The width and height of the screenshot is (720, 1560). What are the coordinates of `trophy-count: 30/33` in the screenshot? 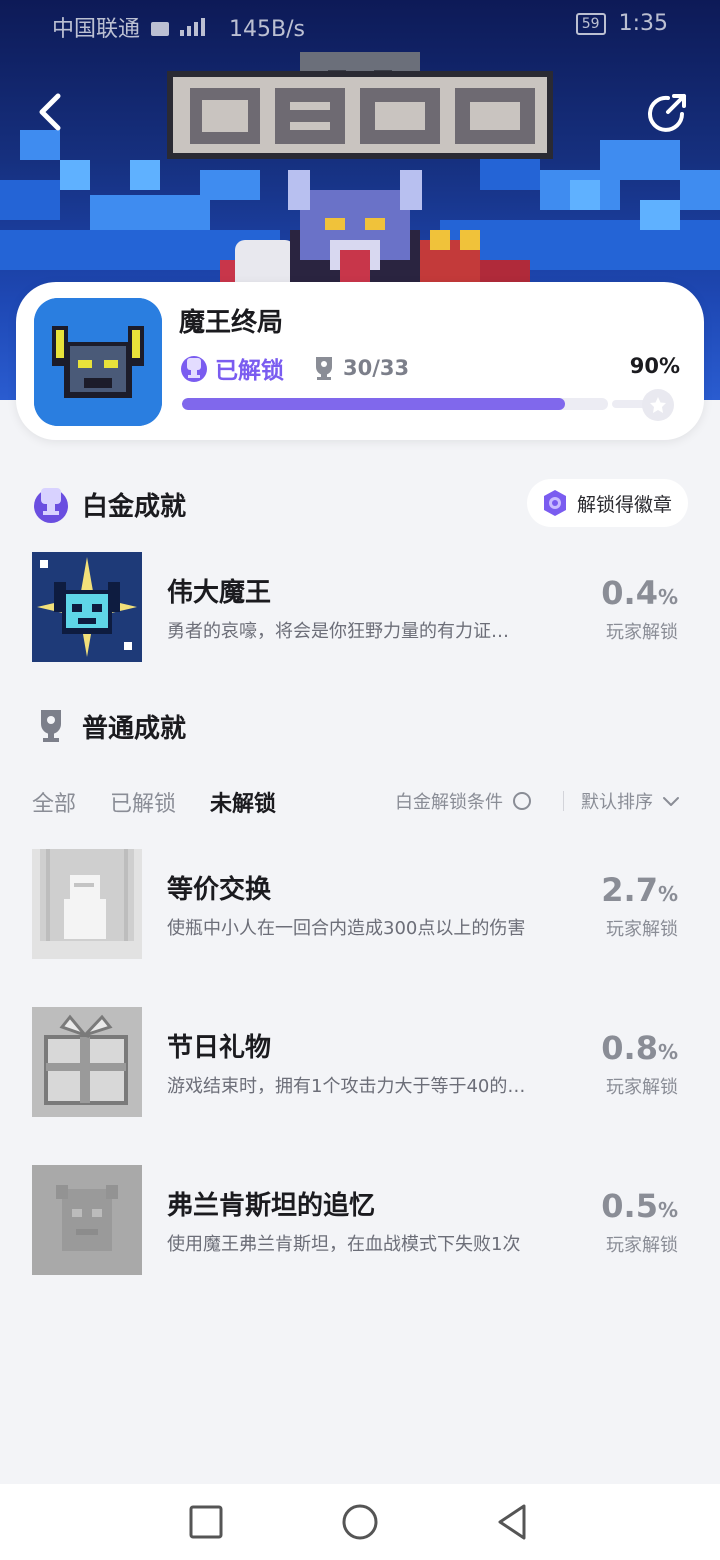 It's located at (361, 368).